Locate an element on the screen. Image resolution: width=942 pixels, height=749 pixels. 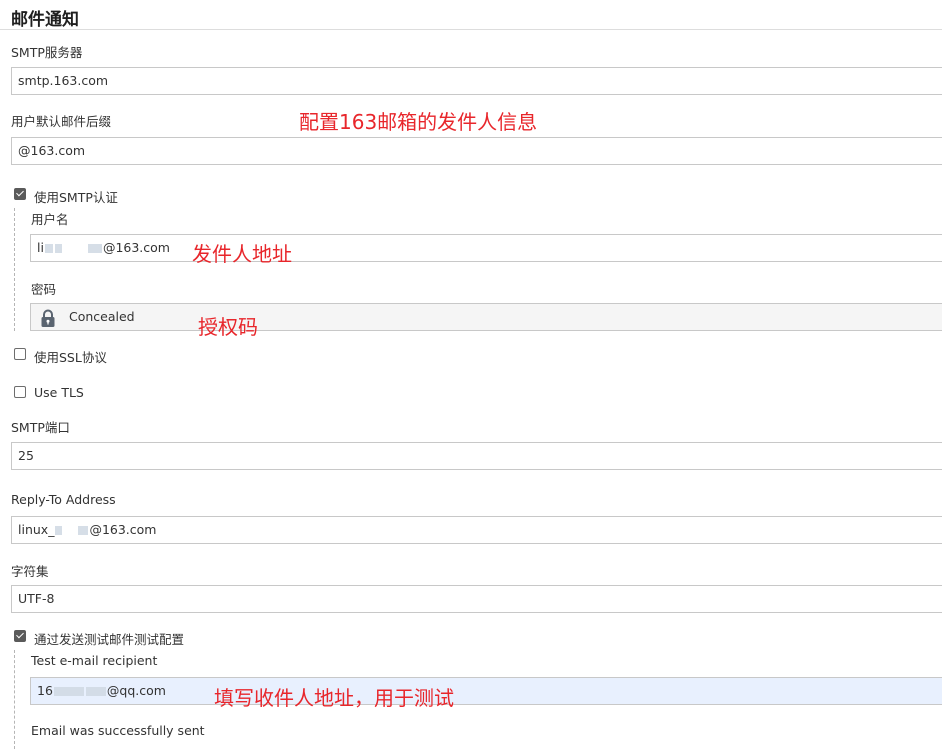
smtp-port-label: SMTP端口 is located at coordinates (40, 427).